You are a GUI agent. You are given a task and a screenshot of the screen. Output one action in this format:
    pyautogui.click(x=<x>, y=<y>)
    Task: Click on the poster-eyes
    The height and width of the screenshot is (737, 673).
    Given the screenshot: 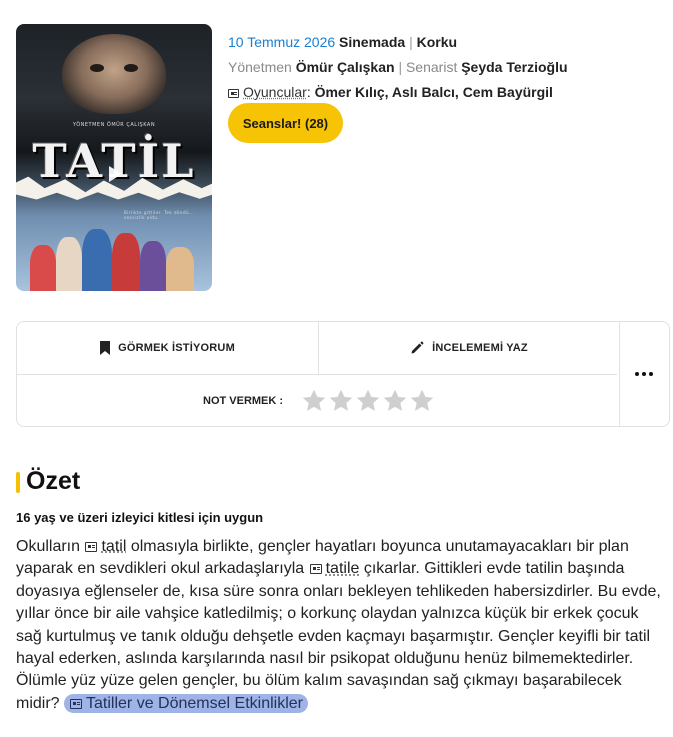 What is the action you would take?
    pyautogui.click(x=114, y=69)
    